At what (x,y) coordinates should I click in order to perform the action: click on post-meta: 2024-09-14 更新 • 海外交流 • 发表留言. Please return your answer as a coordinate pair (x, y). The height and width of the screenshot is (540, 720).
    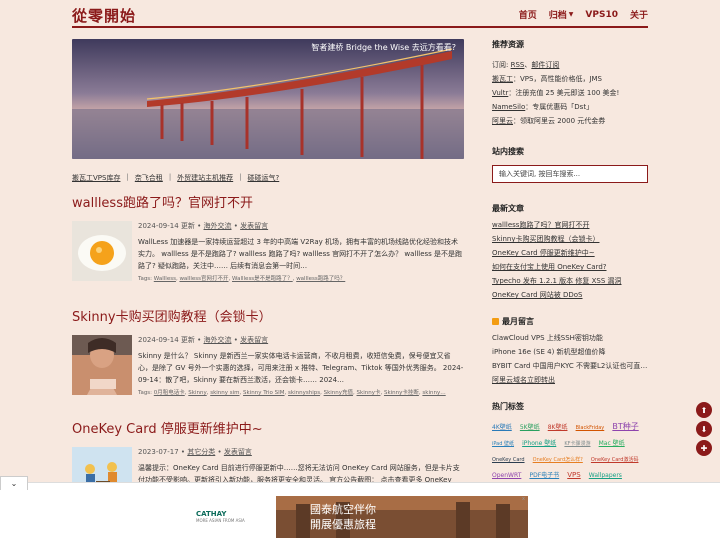
    Looking at the image, I should click on (203, 340).